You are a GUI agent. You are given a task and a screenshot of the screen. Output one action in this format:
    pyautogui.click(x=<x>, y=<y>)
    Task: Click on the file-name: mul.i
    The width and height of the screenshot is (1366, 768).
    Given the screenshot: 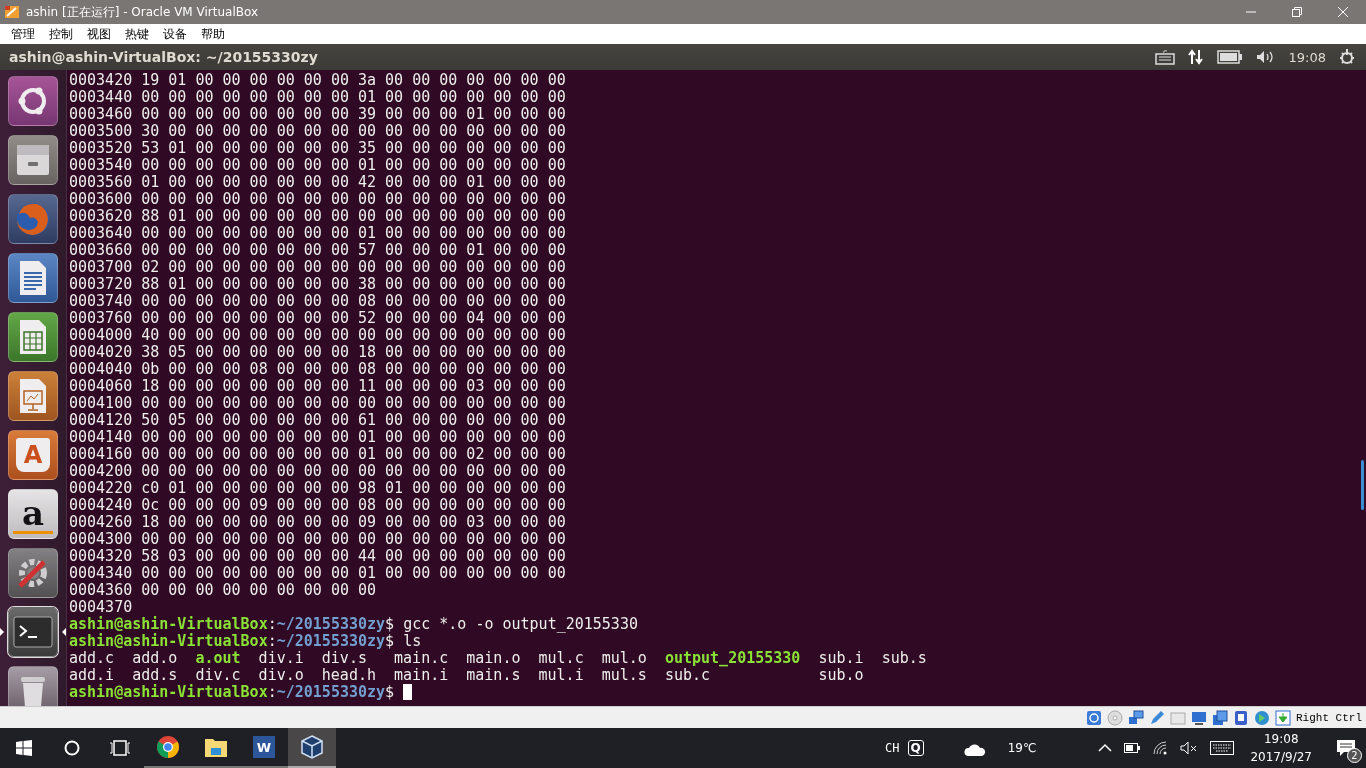 What is the action you would take?
    pyautogui.click(x=561, y=675)
    